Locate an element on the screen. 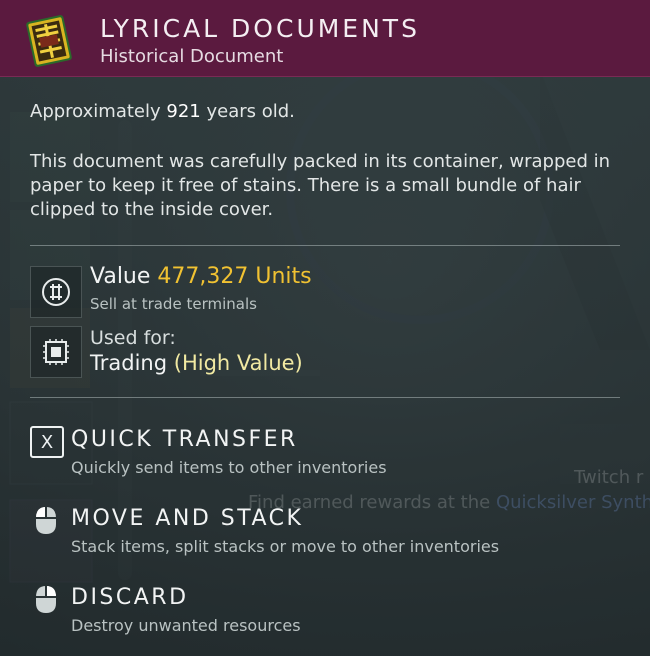 The image size is (650, 656). x-key-icon: X is located at coordinates (47, 442).